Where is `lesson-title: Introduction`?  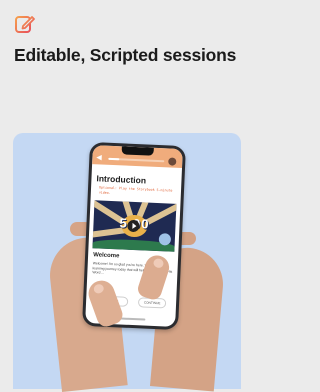
lesson-title: Introduction is located at coordinates (121, 179).